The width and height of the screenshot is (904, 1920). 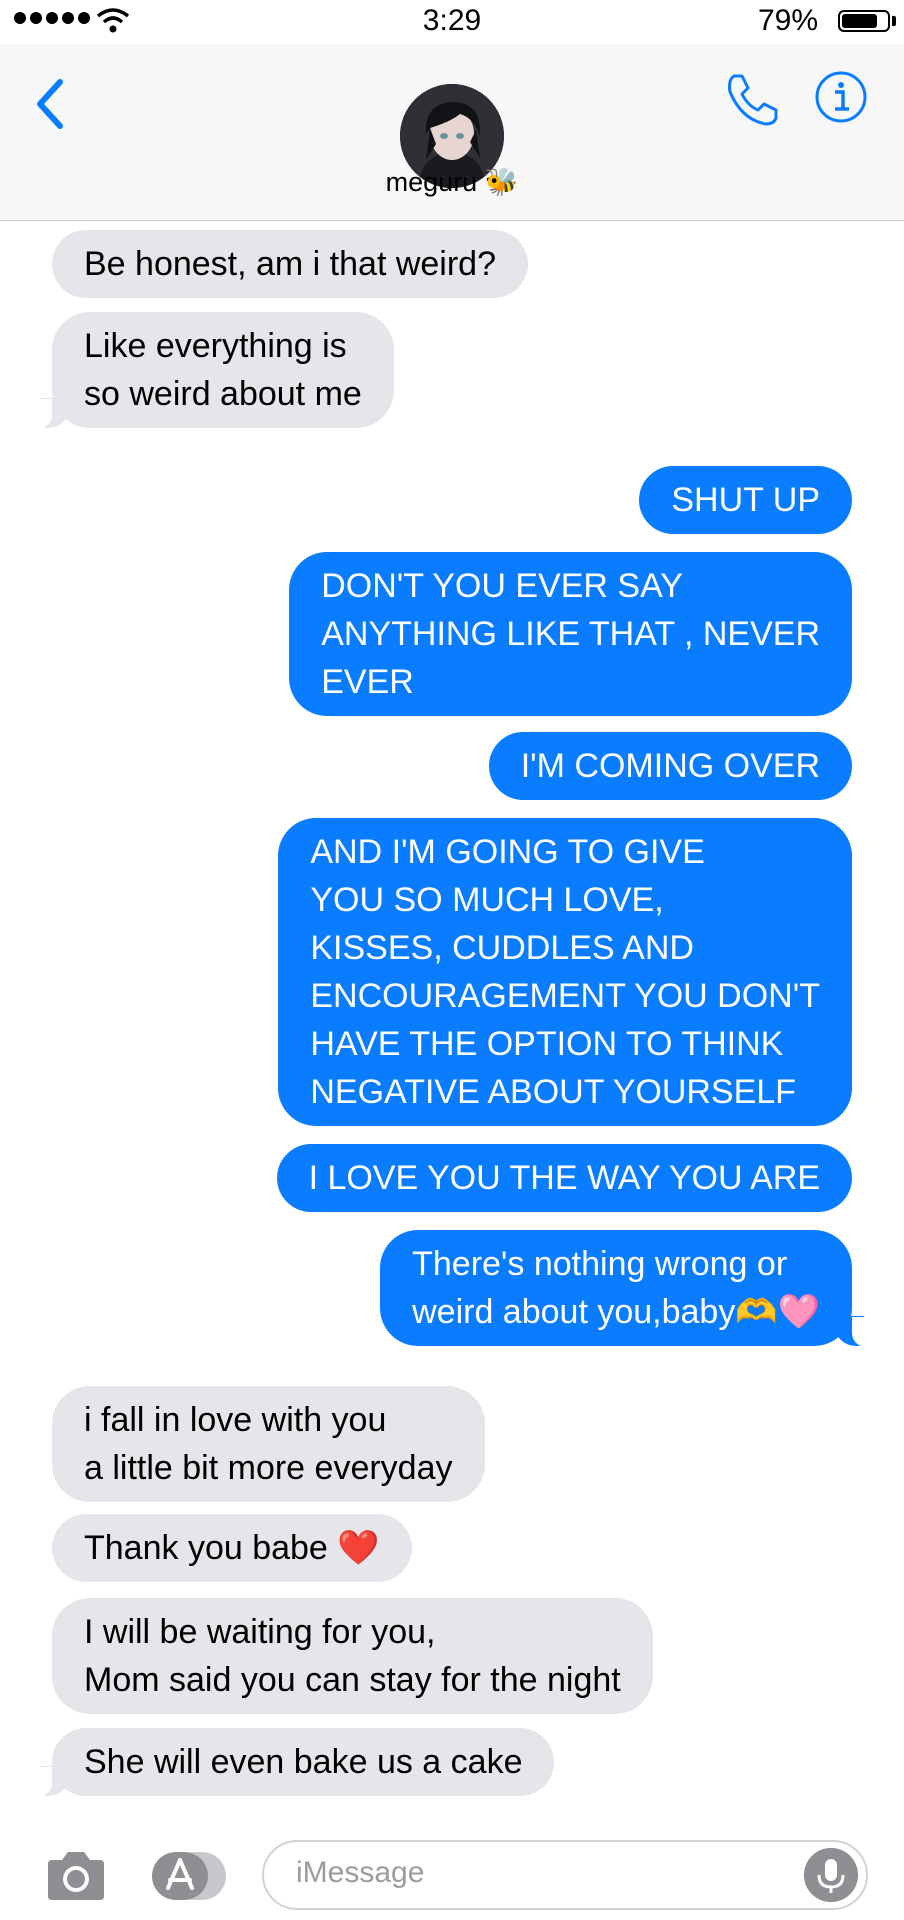 What do you see at coordinates (670, 766) in the screenshot?
I see `outgoing-message: I'M COMING OVER` at bounding box center [670, 766].